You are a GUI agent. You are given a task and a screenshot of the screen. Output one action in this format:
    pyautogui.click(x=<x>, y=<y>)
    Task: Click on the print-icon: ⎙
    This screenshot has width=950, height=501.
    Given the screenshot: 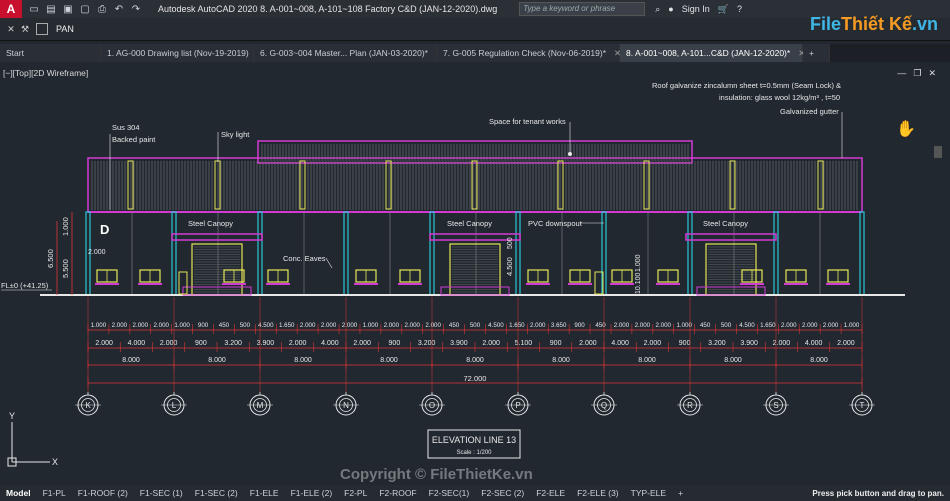 What is the action you would take?
    pyautogui.click(x=102, y=9)
    